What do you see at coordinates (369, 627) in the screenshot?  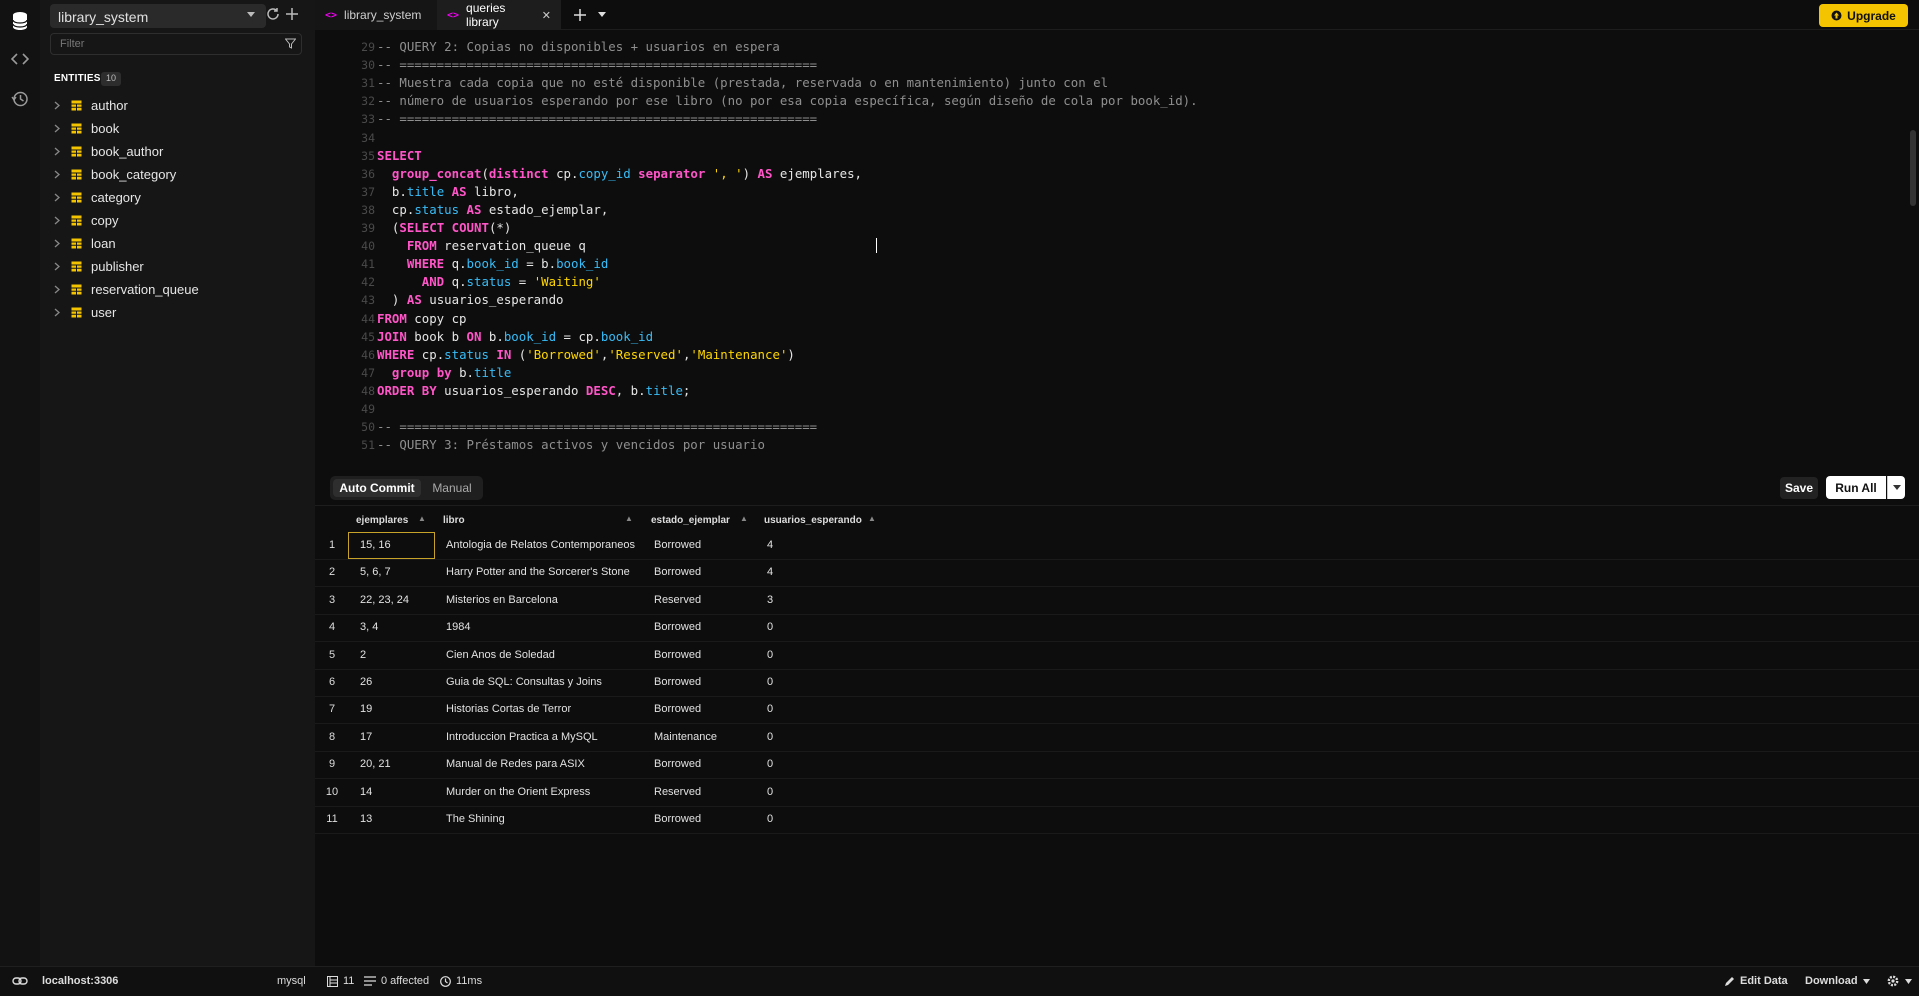 I see `cell-ejemplares: 3, 4` at bounding box center [369, 627].